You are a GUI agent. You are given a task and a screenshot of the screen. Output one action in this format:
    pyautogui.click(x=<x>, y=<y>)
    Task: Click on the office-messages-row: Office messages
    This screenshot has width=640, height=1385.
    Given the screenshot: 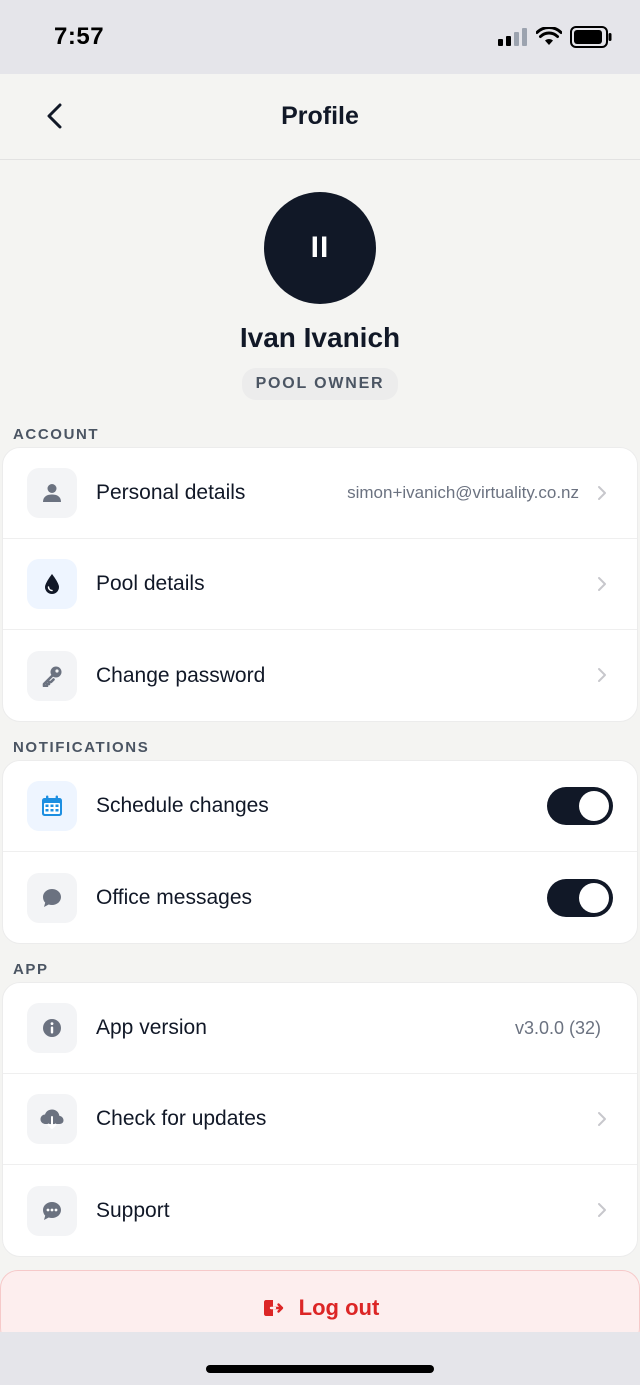 What is the action you would take?
    pyautogui.click(x=320, y=897)
    